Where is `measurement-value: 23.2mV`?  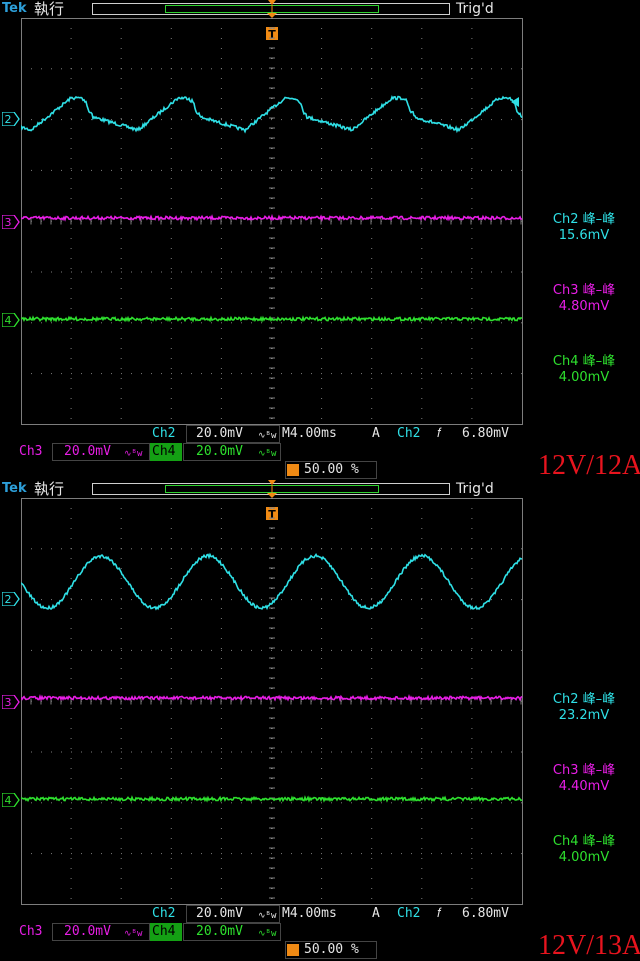 measurement-value: 23.2mV is located at coordinates (584, 715).